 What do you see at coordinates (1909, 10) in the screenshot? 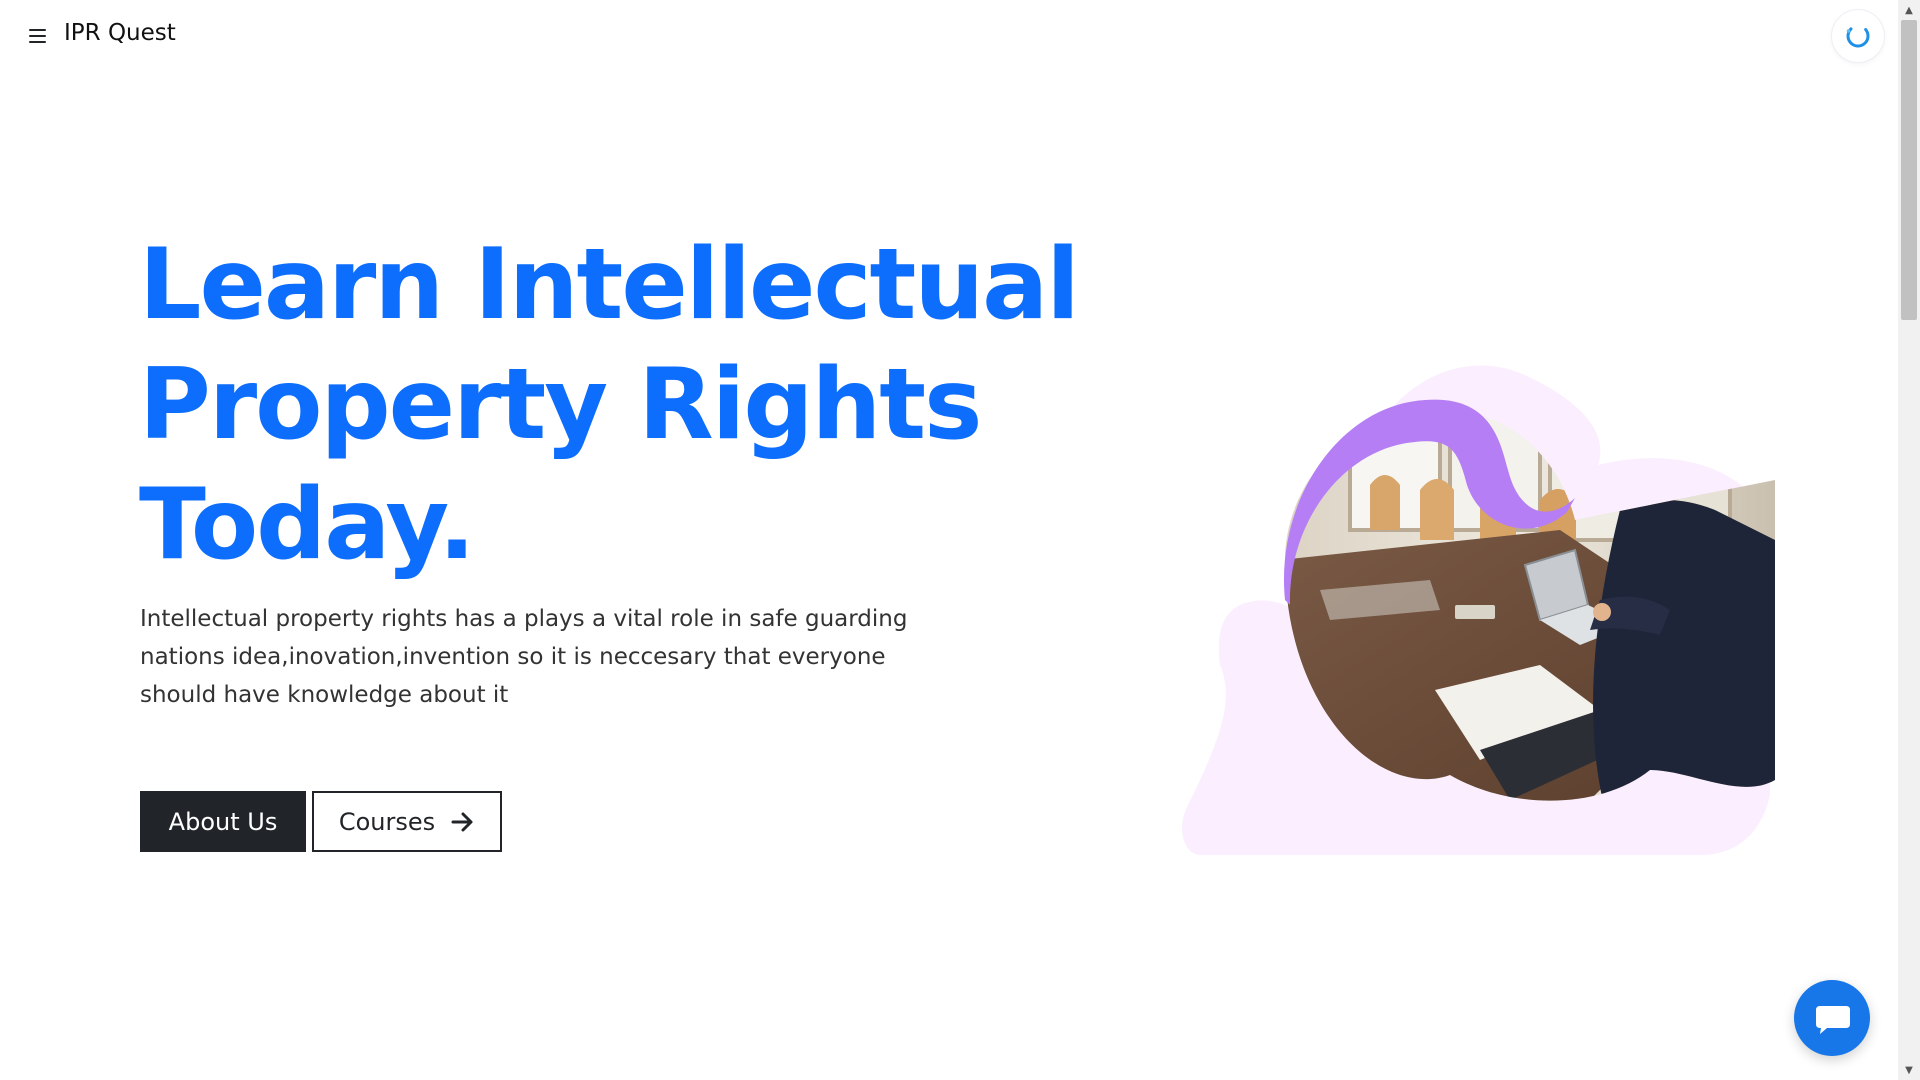
I see `scroll-up-arrow-icon: ▲` at bounding box center [1909, 10].